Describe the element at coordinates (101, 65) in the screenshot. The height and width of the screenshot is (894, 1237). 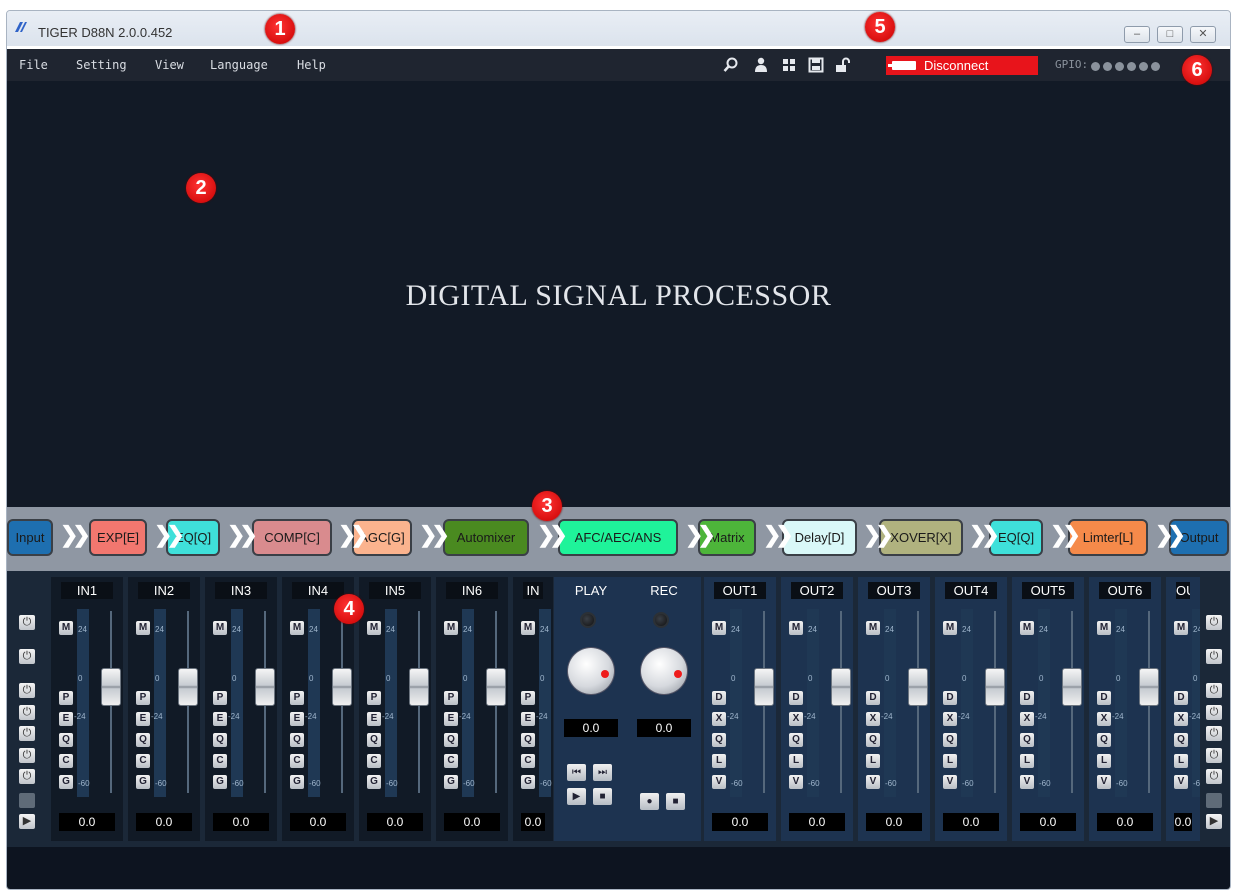
I see `menu-setting: Setting` at that location.